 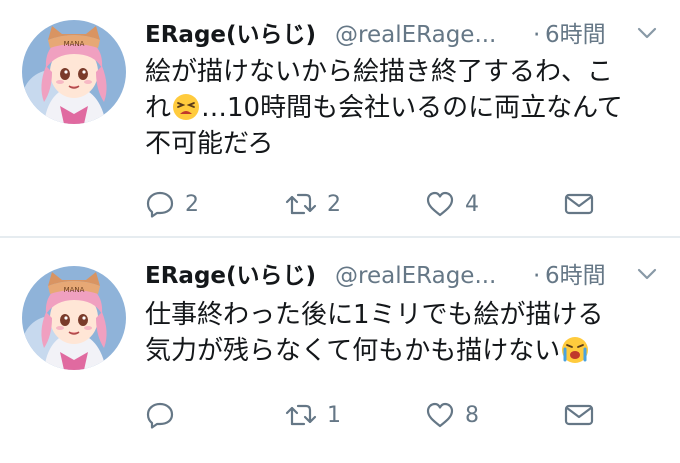 I want to click on tired-face-emoji-icon, so click(x=186, y=107).